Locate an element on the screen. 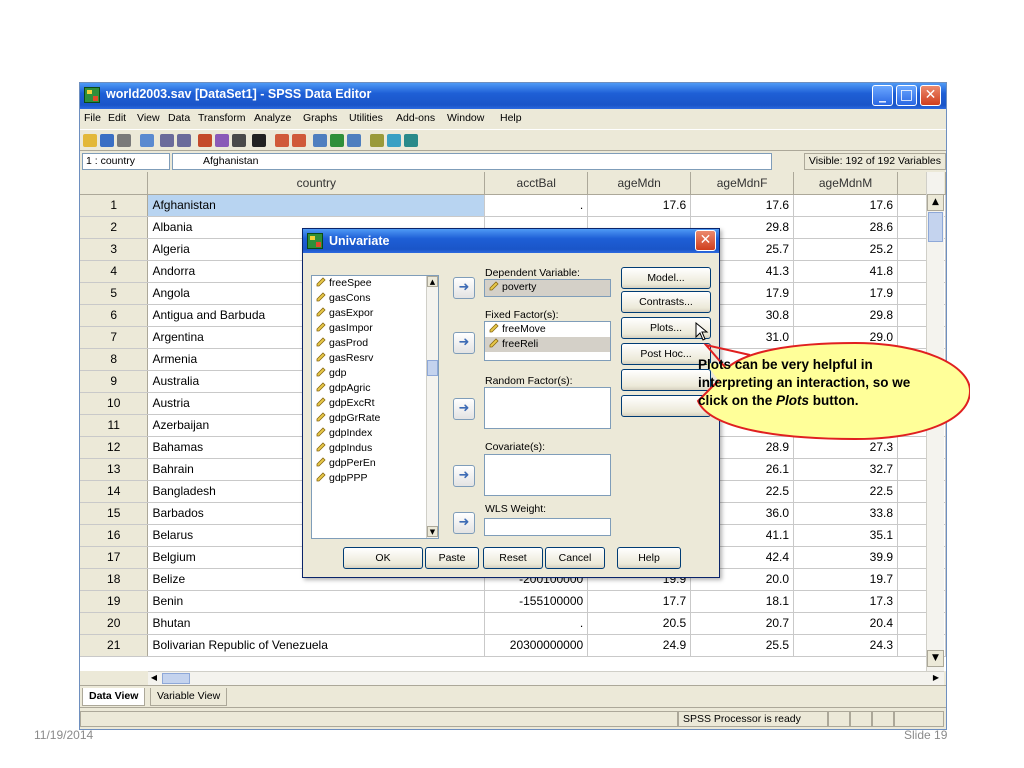 The image size is (1024, 768). move-to-covariate-icon: ➜ is located at coordinates (464, 476).